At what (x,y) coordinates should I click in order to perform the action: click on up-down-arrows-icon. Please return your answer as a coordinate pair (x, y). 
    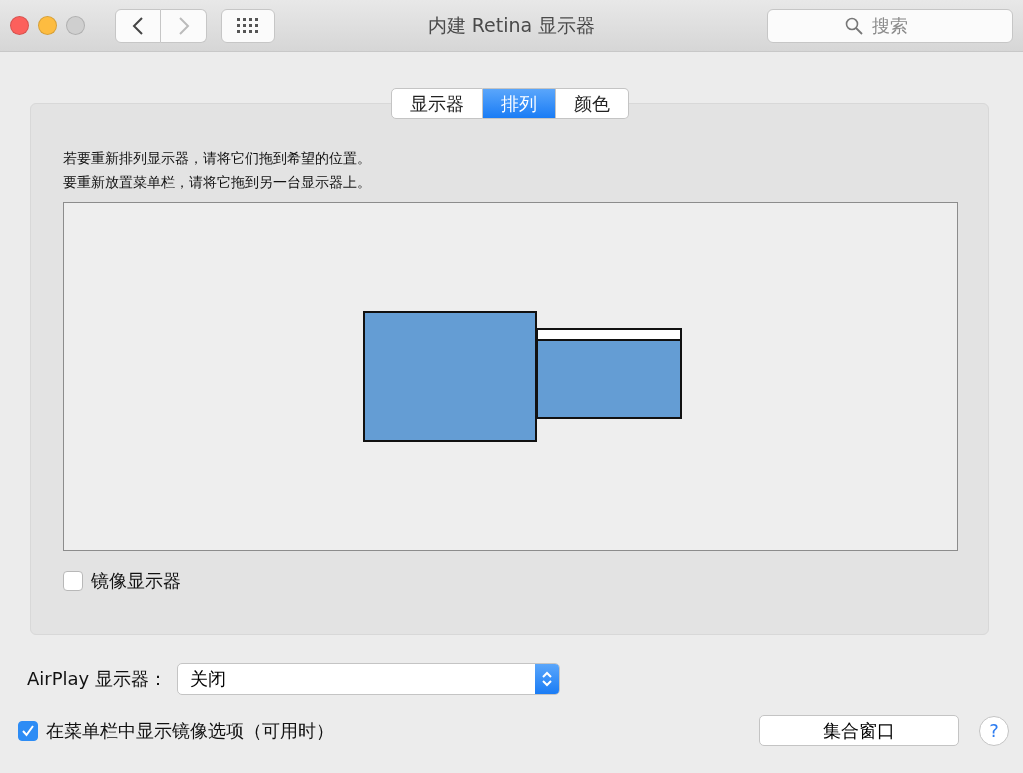
    Looking at the image, I should click on (547, 679).